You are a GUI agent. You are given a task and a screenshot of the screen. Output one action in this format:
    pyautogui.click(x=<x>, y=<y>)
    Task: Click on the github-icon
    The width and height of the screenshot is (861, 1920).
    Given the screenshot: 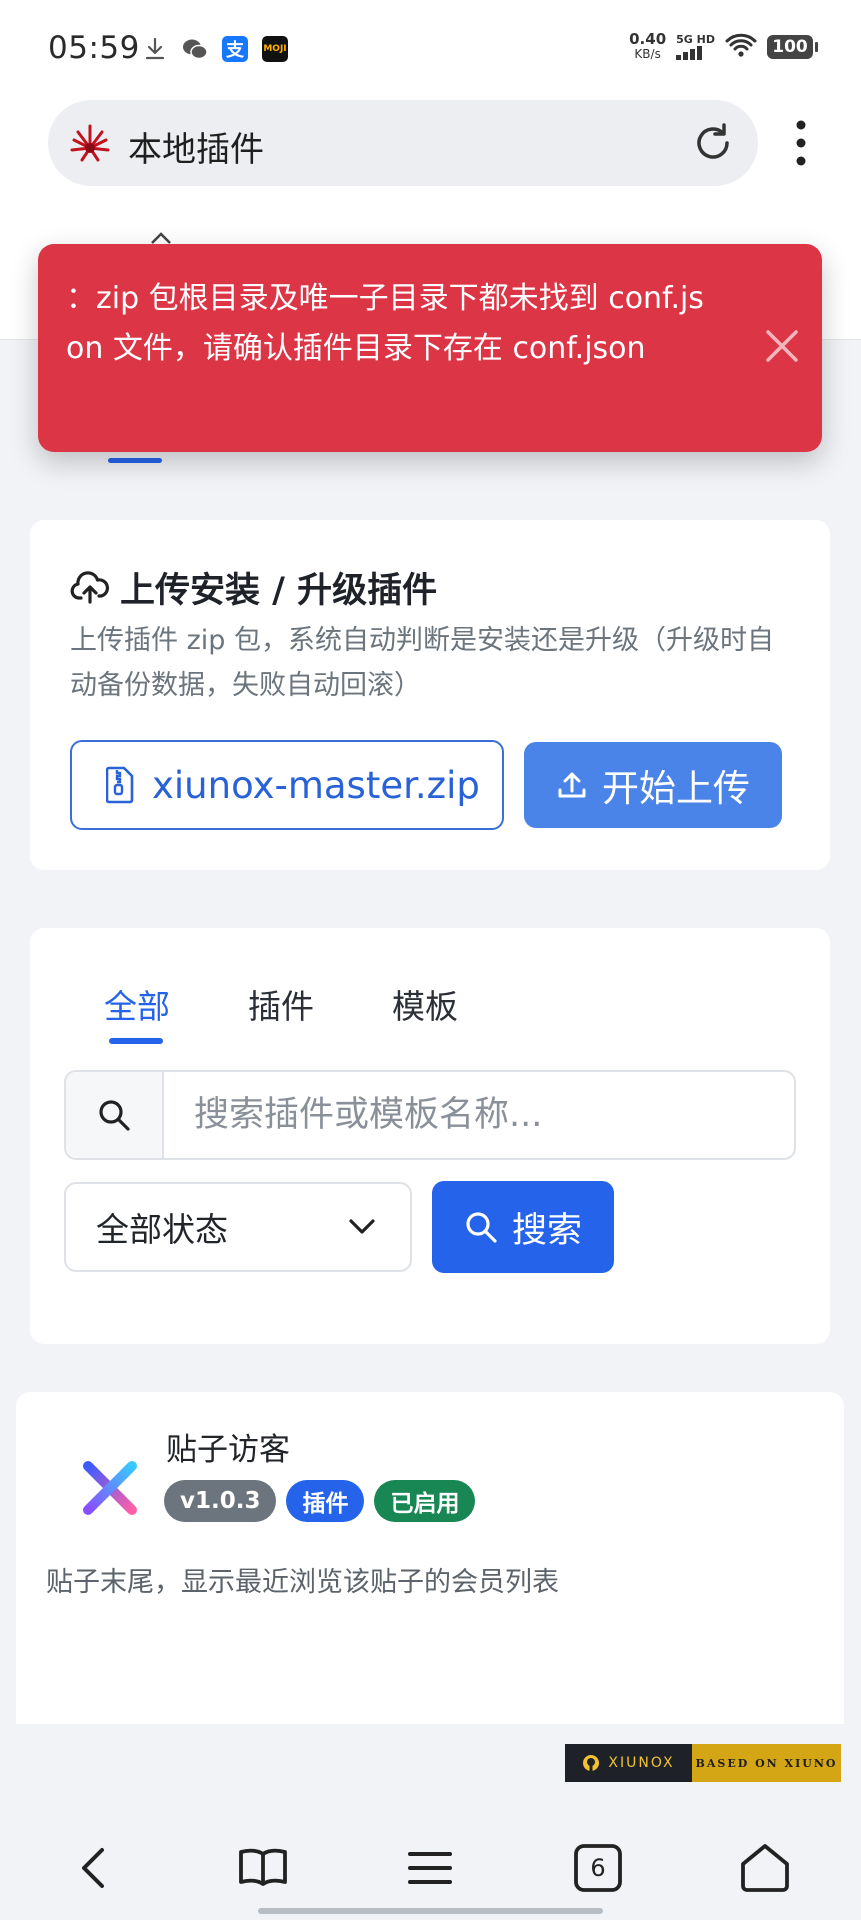 What is the action you would take?
    pyautogui.click(x=591, y=1763)
    